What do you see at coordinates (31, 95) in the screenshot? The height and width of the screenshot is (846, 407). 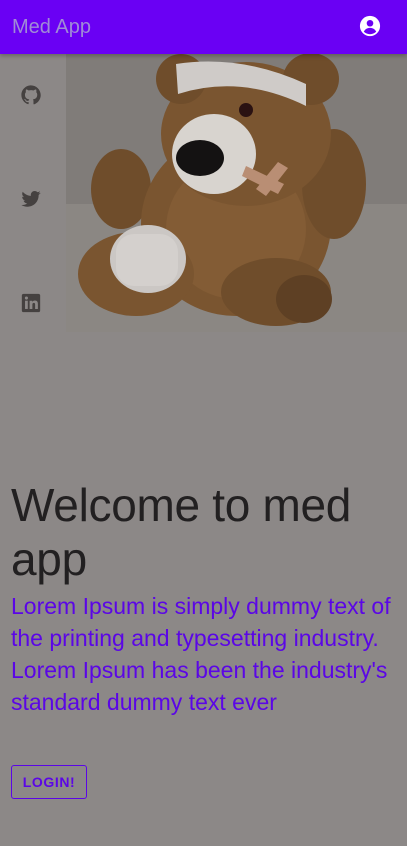 I see `github-icon` at bounding box center [31, 95].